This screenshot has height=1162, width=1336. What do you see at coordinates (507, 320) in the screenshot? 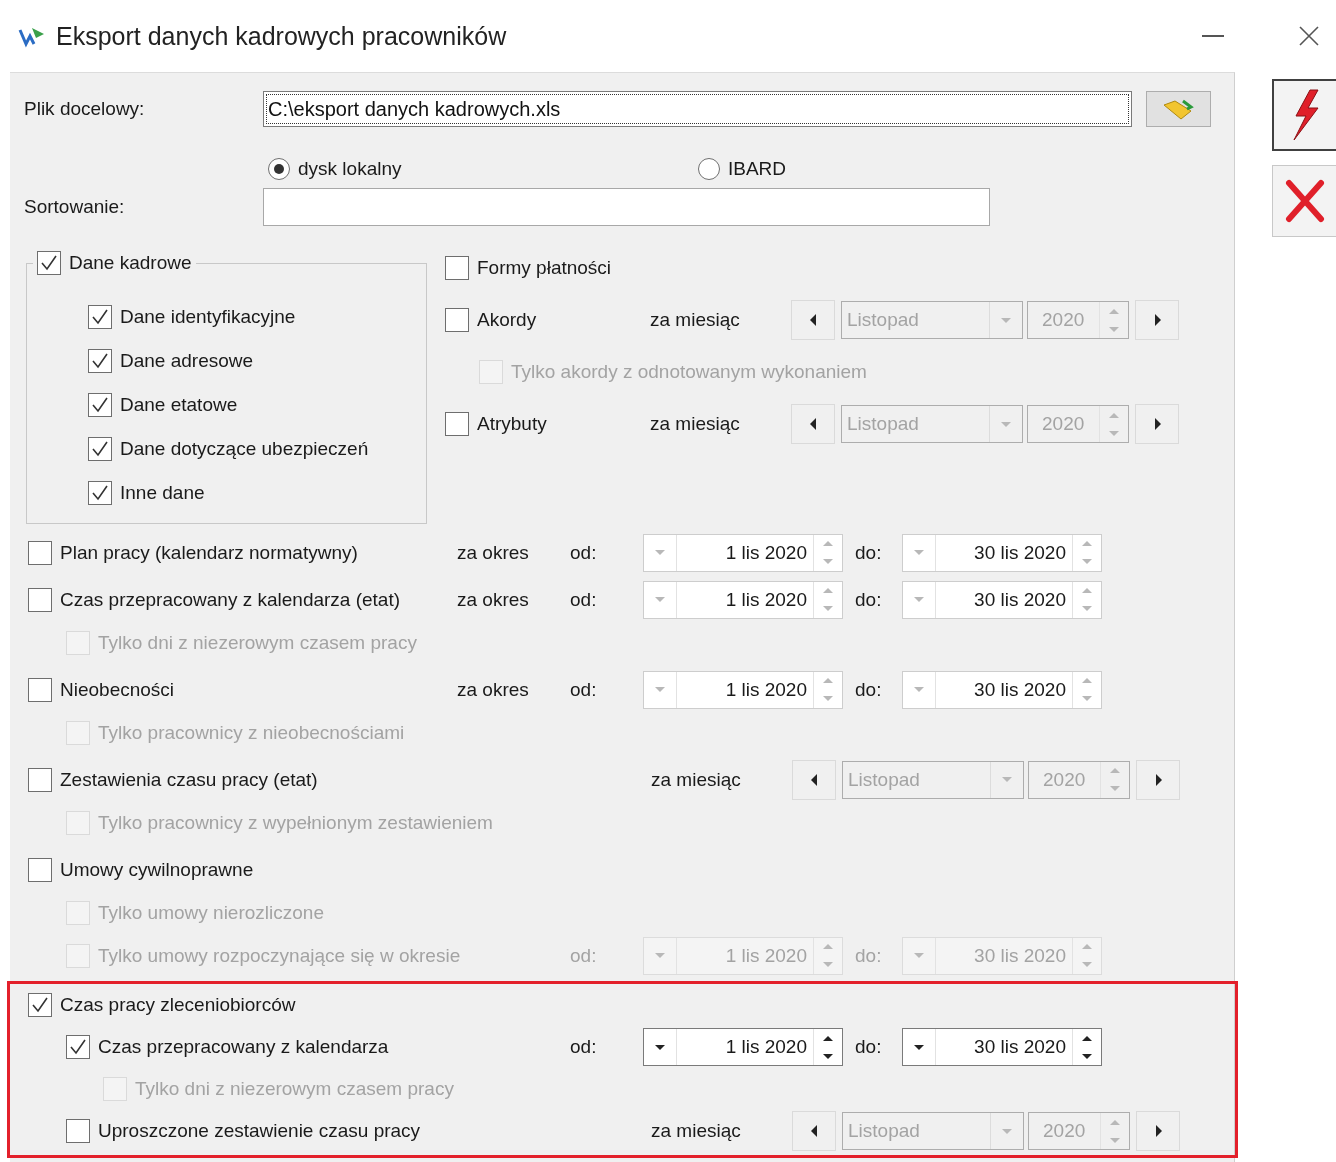
I see `checkbox-label: Akordy` at bounding box center [507, 320].